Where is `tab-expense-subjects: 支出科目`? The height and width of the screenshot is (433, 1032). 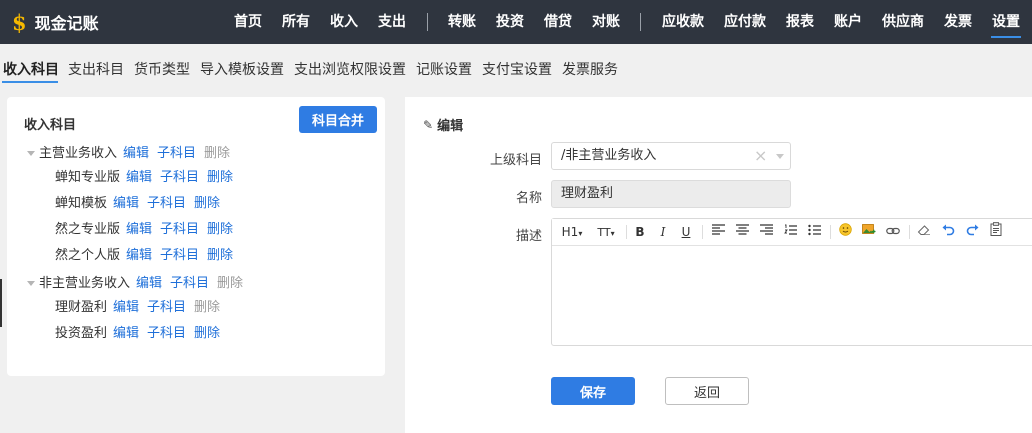 tab-expense-subjects: 支出科目 is located at coordinates (96, 70).